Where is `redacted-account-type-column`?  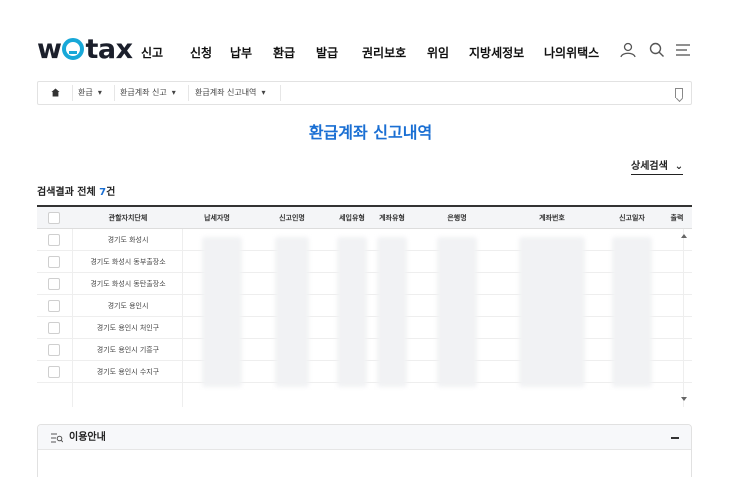 redacted-account-type-column is located at coordinates (392, 312).